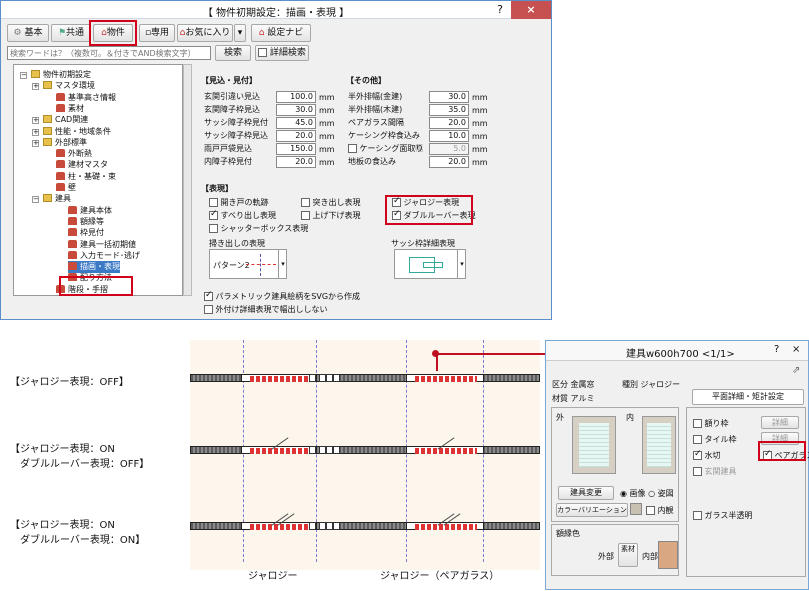 This screenshot has width=809, height=591. Describe the element at coordinates (329, 526) in the screenshot. I see `frame-block` at that location.